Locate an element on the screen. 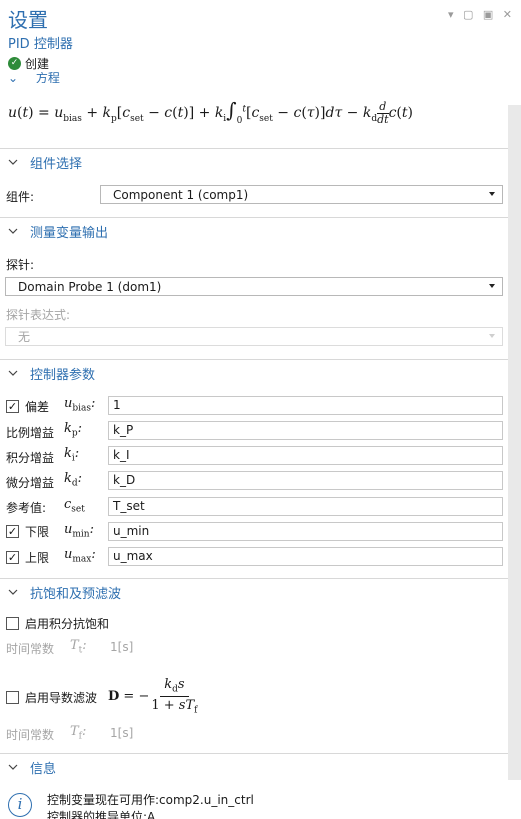 This screenshot has height=819, width=521. setpoint-input: T_set is located at coordinates (305, 506).